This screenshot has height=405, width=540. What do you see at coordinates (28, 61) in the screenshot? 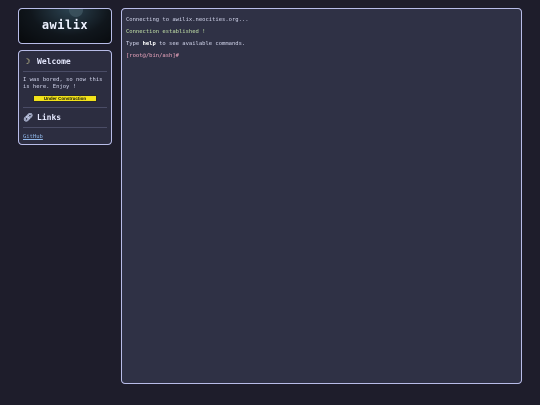
I see `moon-icon: ☽` at bounding box center [28, 61].